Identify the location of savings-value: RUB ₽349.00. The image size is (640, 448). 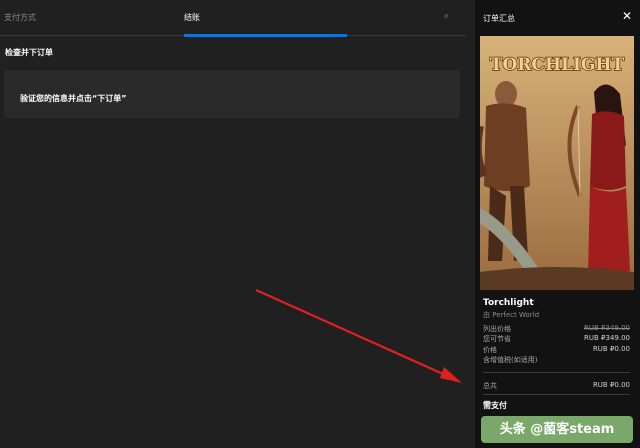
(607, 338).